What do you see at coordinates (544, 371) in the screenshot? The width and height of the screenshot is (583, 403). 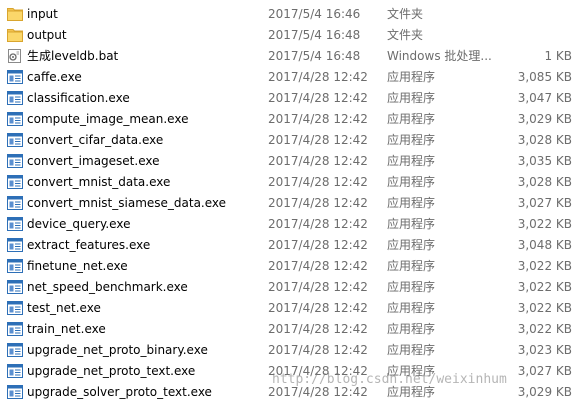 I see `file-size: 3,027 KB` at bounding box center [544, 371].